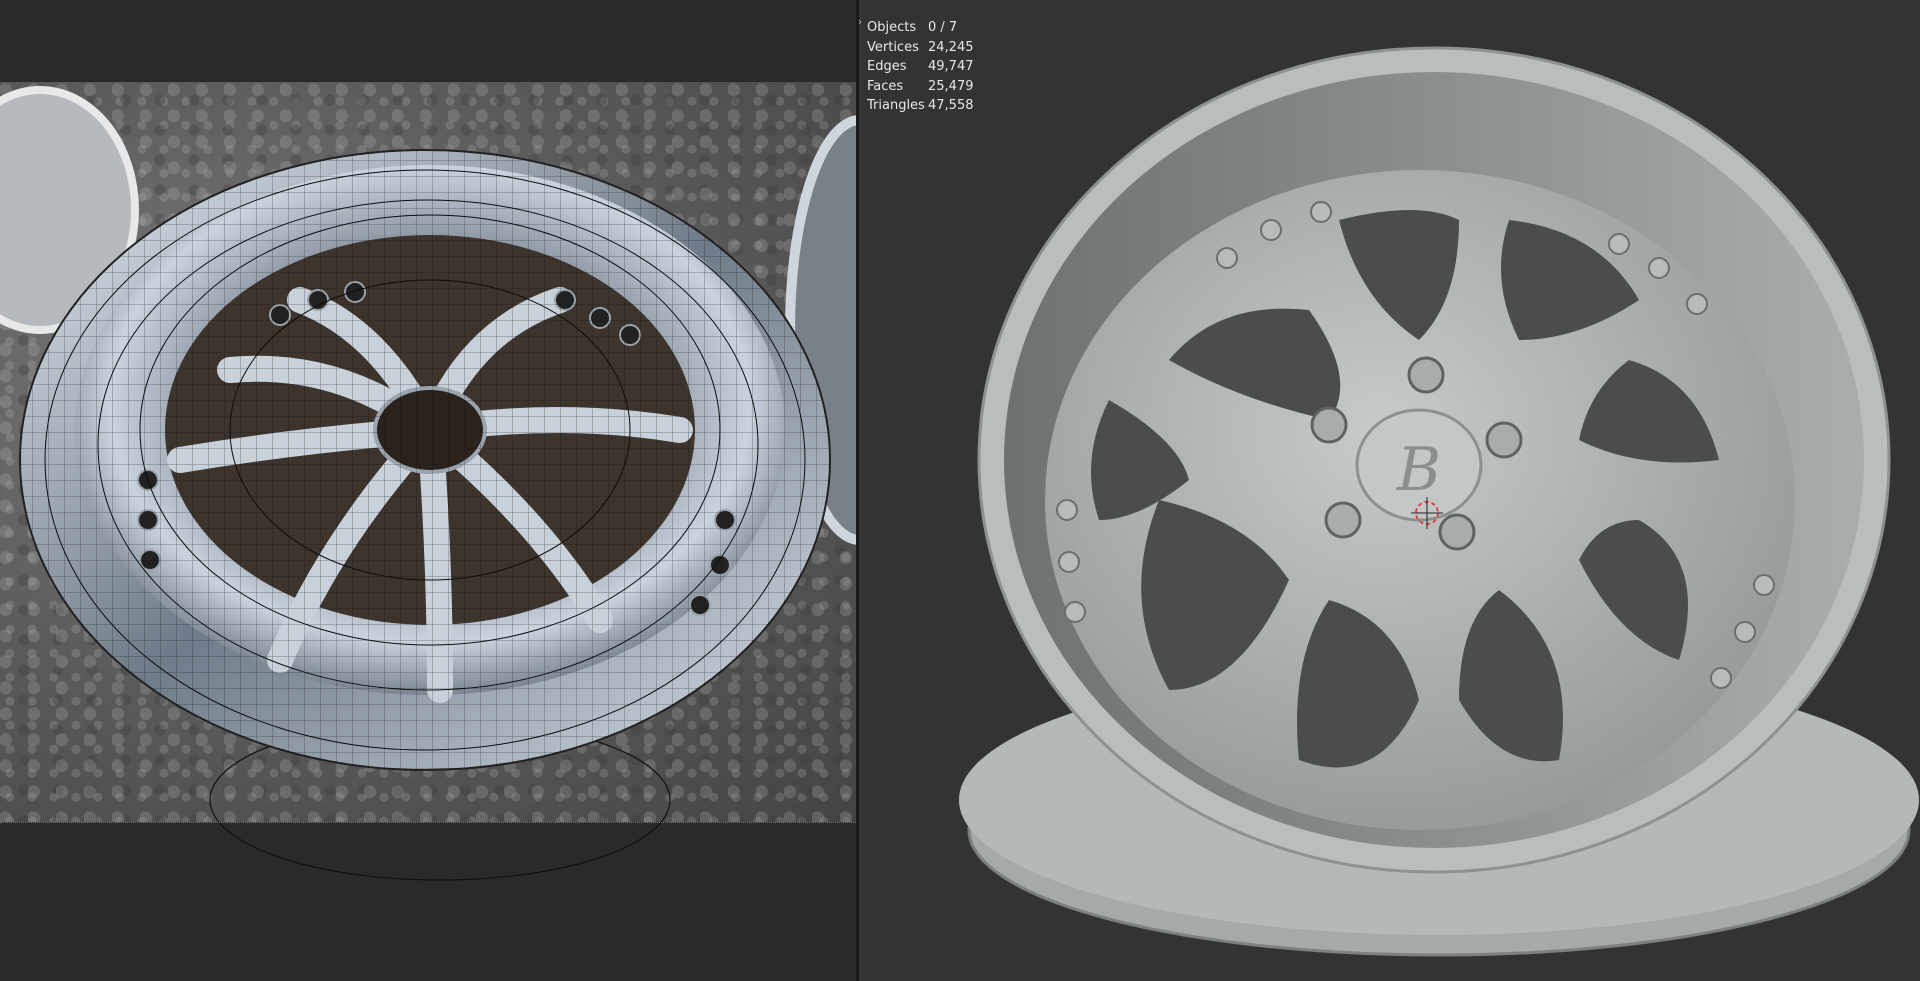 The image size is (1920, 981). Describe the element at coordinates (892, 27) in the screenshot. I see `stats-label: Objects` at that location.